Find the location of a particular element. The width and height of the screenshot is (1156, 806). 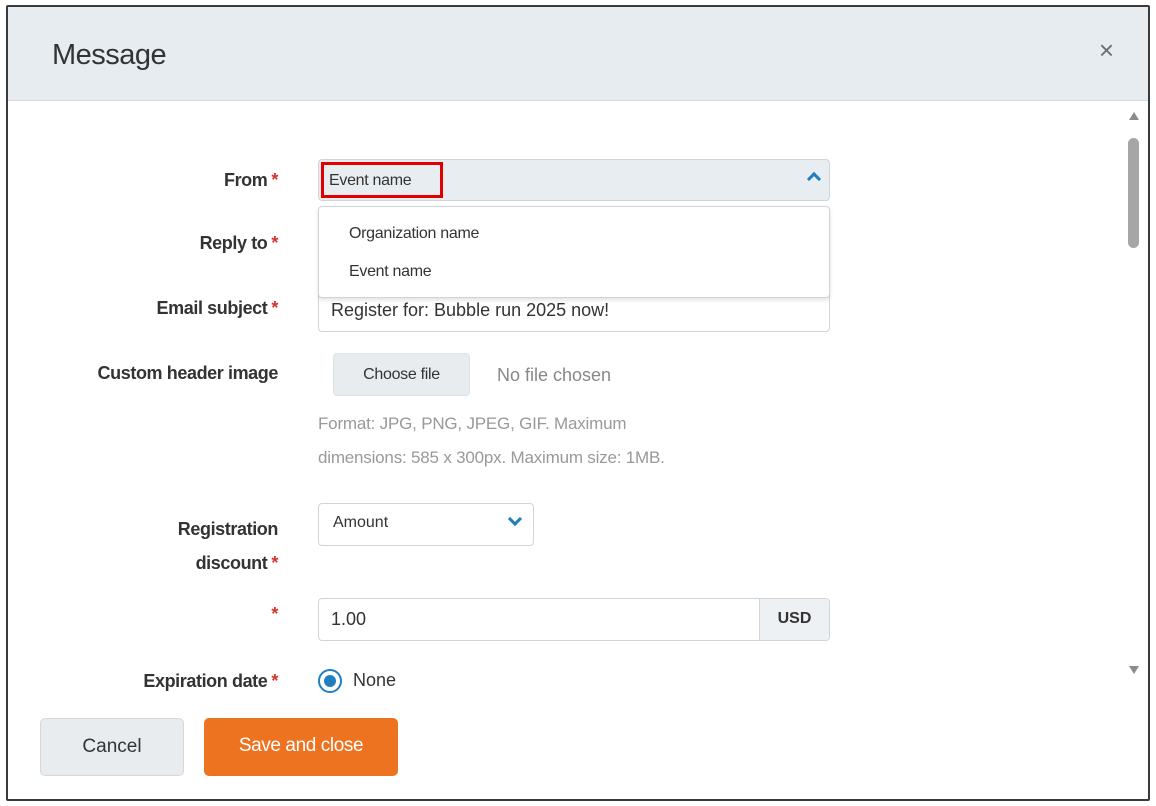

file-status-text: No file chosen is located at coordinates (554, 375).